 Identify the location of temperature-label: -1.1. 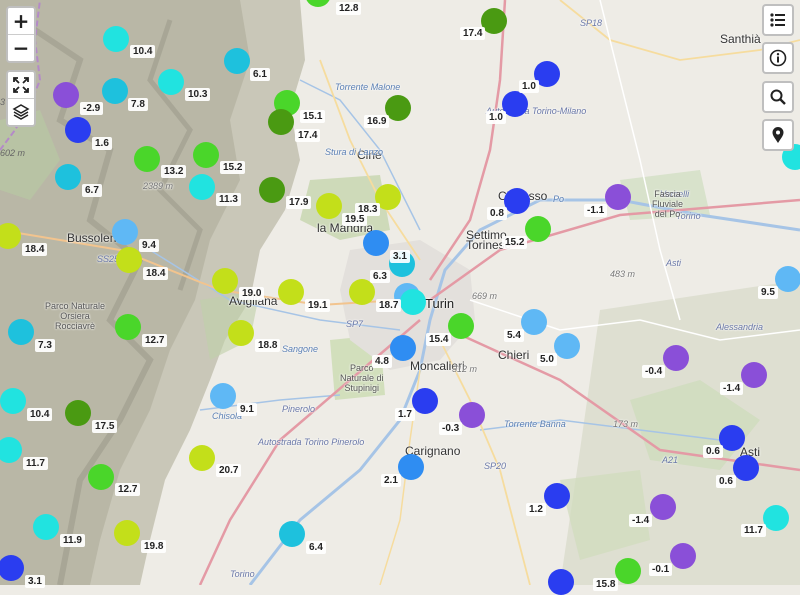
(596, 210).